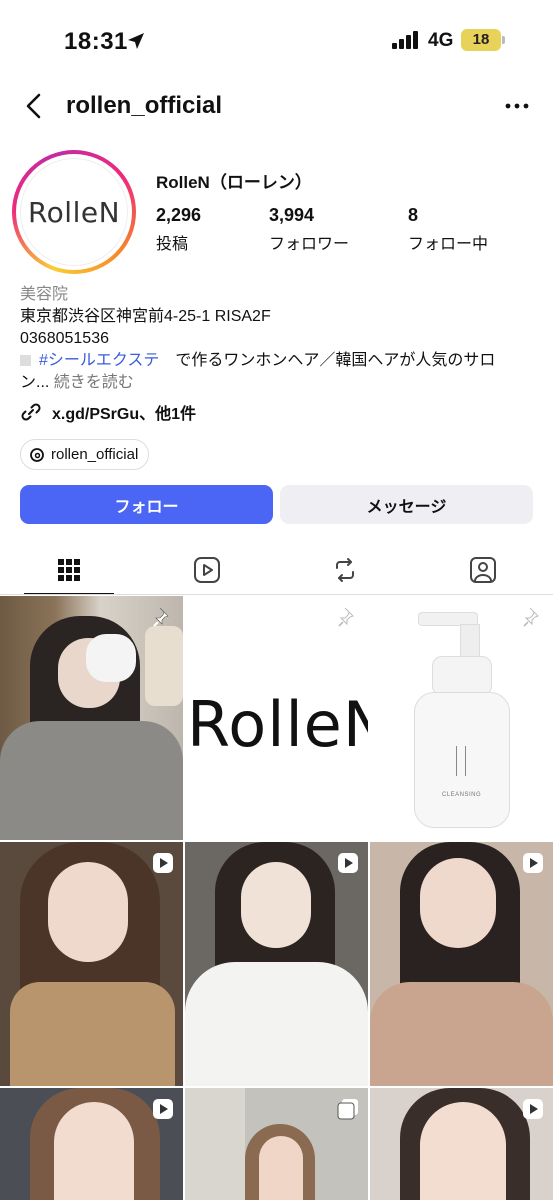 The image size is (553, 1200). I want to click on bio-category: 美容院, so click(44, 294).